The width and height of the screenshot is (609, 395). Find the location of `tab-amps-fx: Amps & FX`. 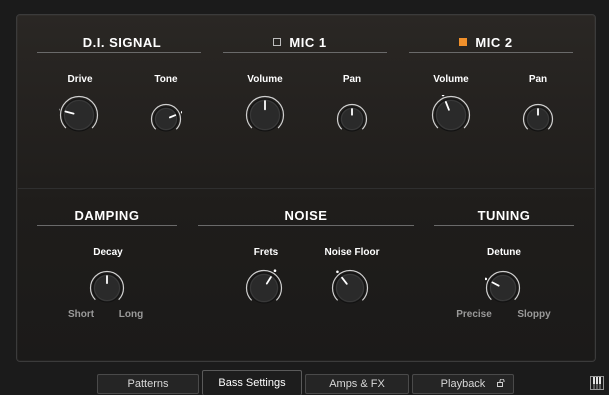

tab-amps-fx: Amps & FX is located at coordinates (357, 384).